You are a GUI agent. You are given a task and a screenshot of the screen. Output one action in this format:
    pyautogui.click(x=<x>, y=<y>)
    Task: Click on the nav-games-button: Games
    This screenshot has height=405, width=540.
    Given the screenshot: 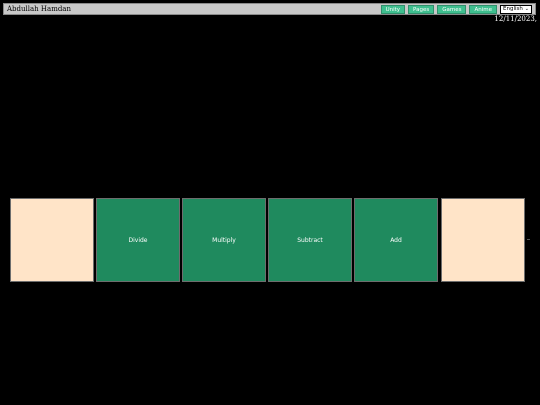 What is the action you would take?
    pyautogui.click(x=452, y=9)
    